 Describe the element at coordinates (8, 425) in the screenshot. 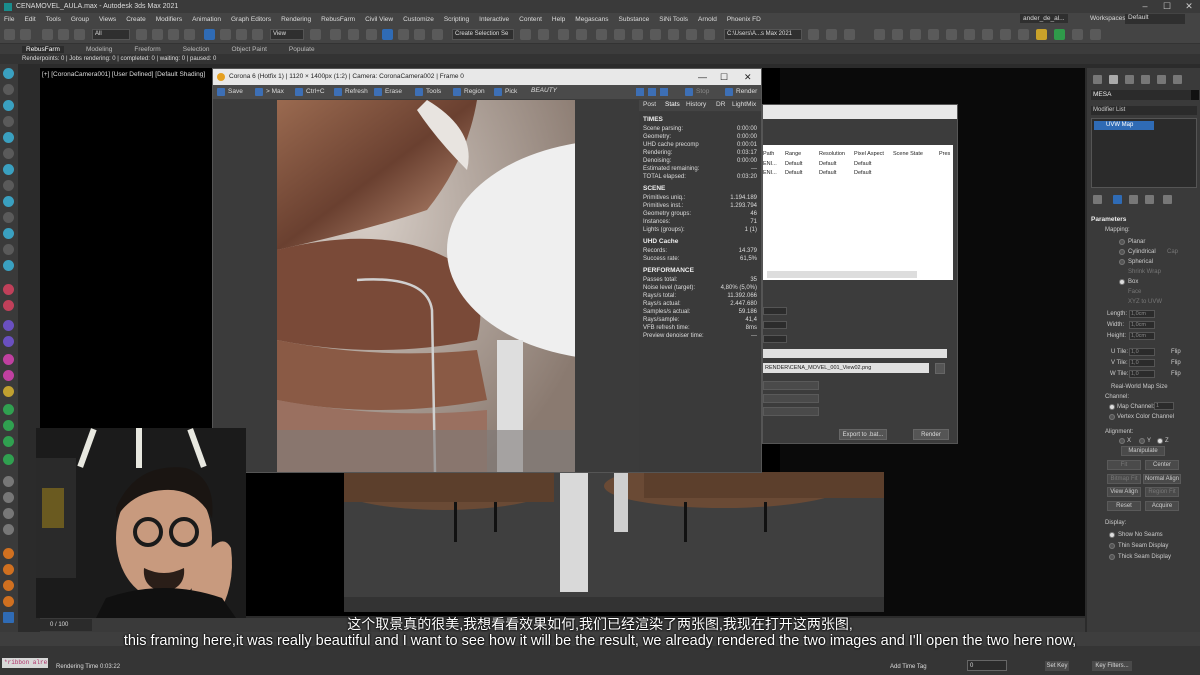

I see `forest-icon` at that location.